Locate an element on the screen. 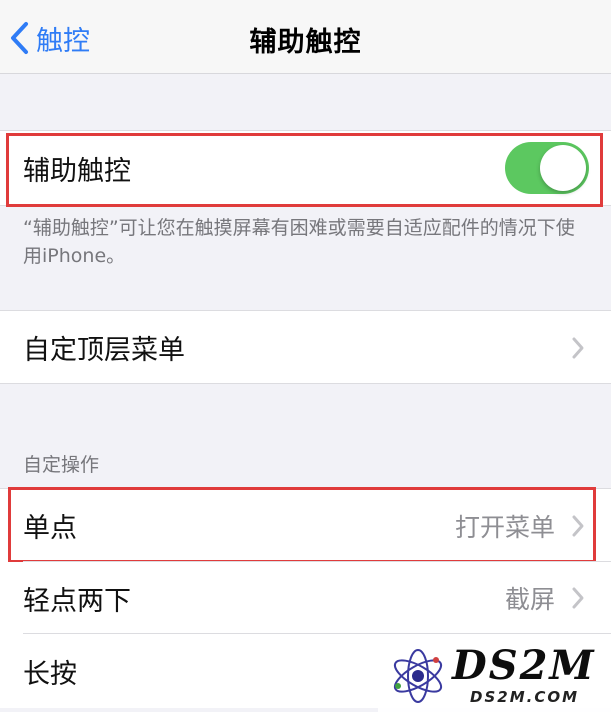 The width and height of the screenshot is (611, 712). single-tap-row: 单点 打开菜单 is located at coordinates (305, 525).